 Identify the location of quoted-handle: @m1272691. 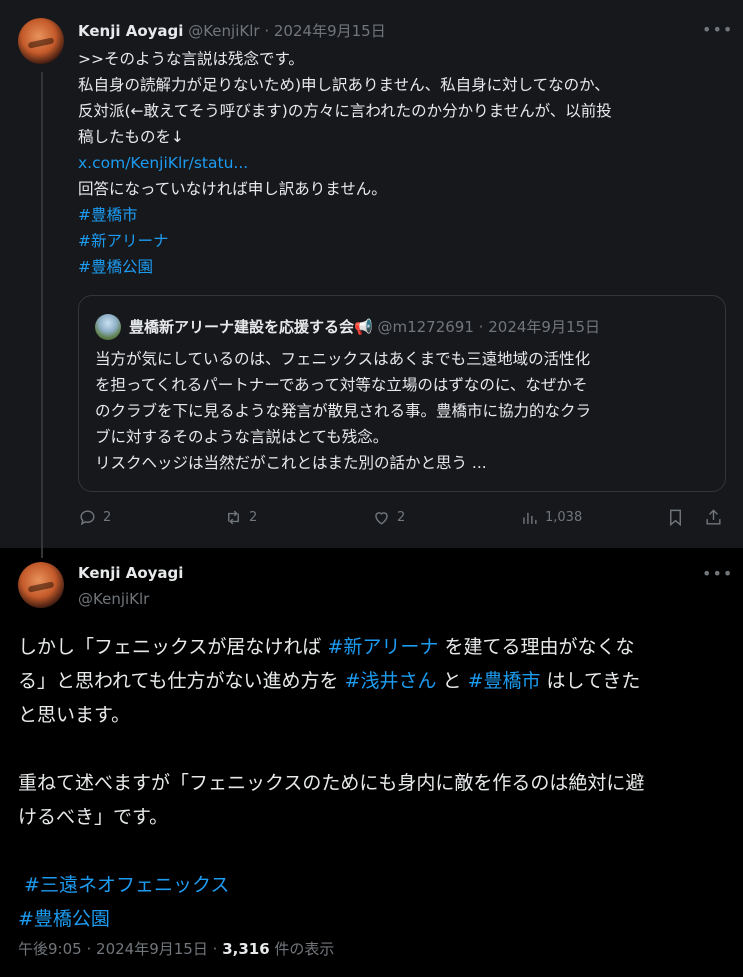
(425, 327).